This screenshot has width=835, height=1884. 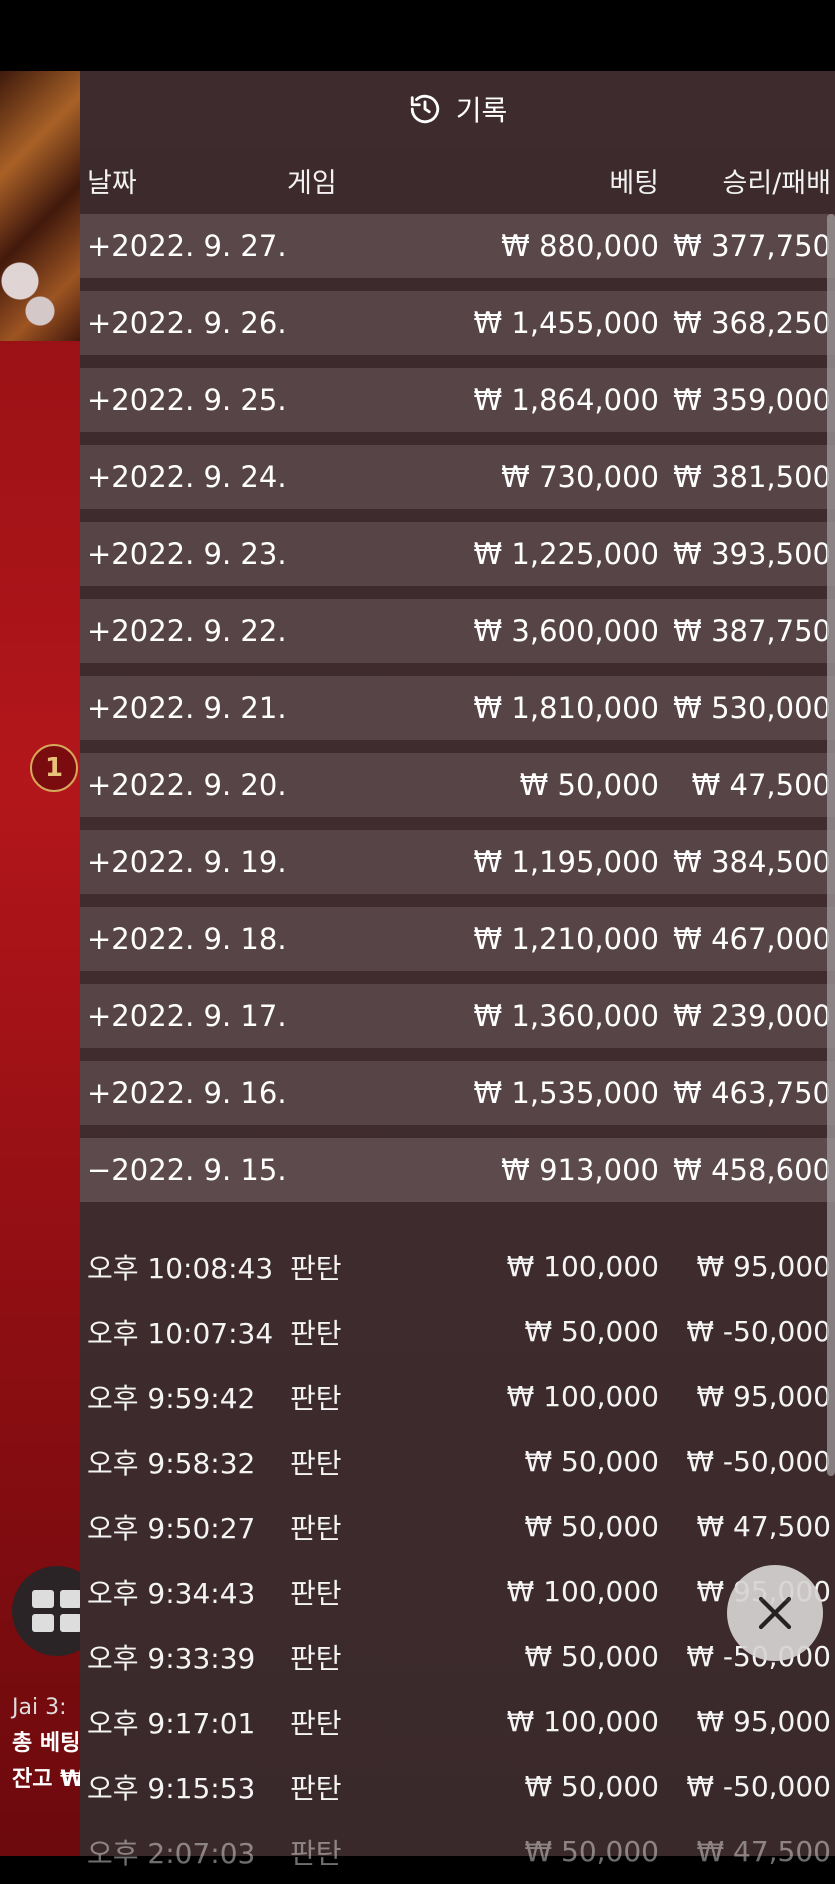 I want to click on grid-icon, so click(x=57, y=1611).